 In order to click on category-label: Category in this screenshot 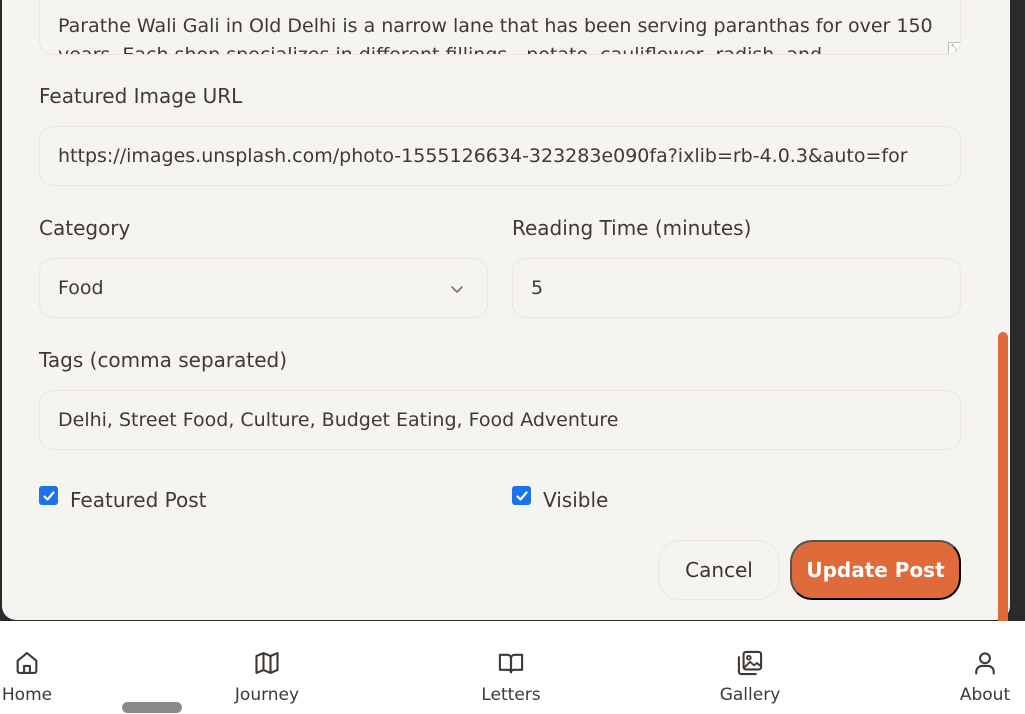, I will do `click(85, 228)`.